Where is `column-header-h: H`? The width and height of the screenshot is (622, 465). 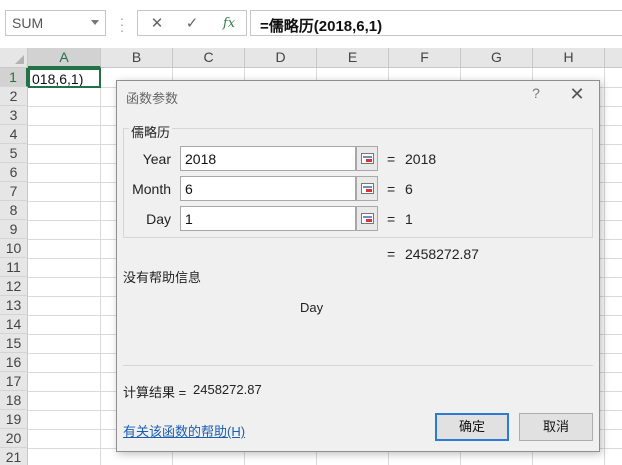
column-header-h: H is located at coordinates (569, 58).